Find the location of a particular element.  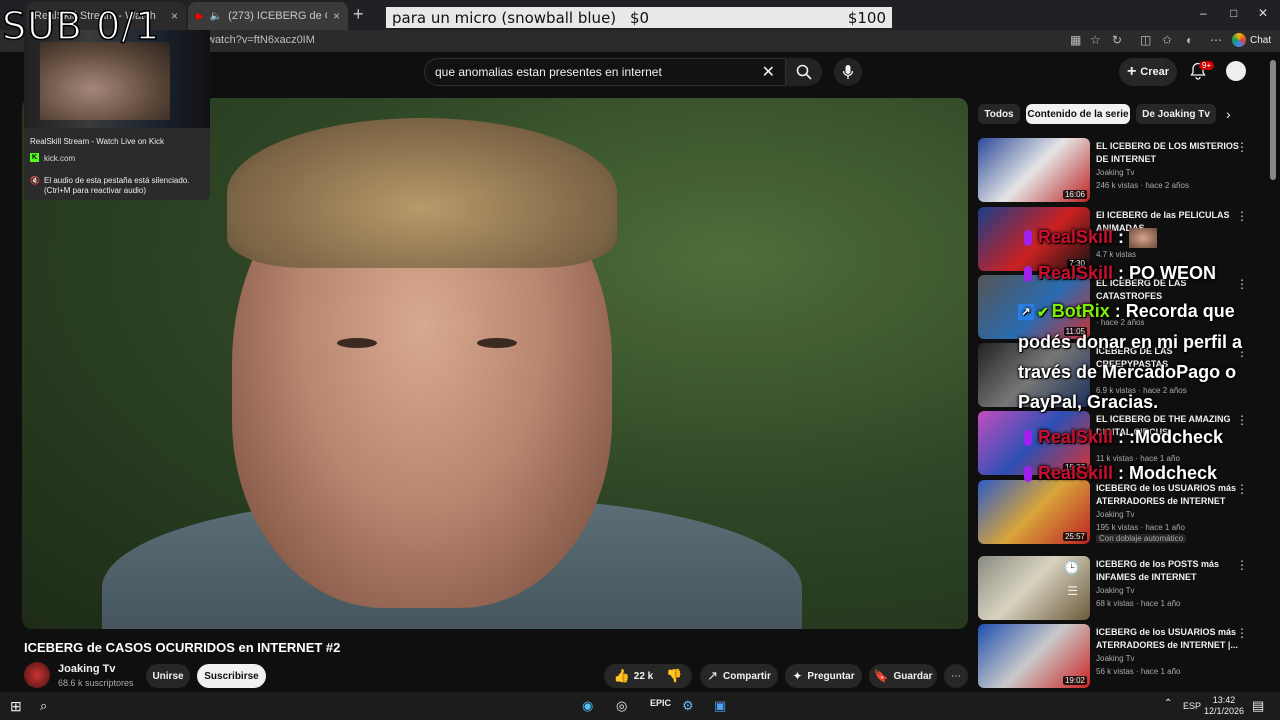

share-button: ↗ Compartir is located at coordinates (739, 676).